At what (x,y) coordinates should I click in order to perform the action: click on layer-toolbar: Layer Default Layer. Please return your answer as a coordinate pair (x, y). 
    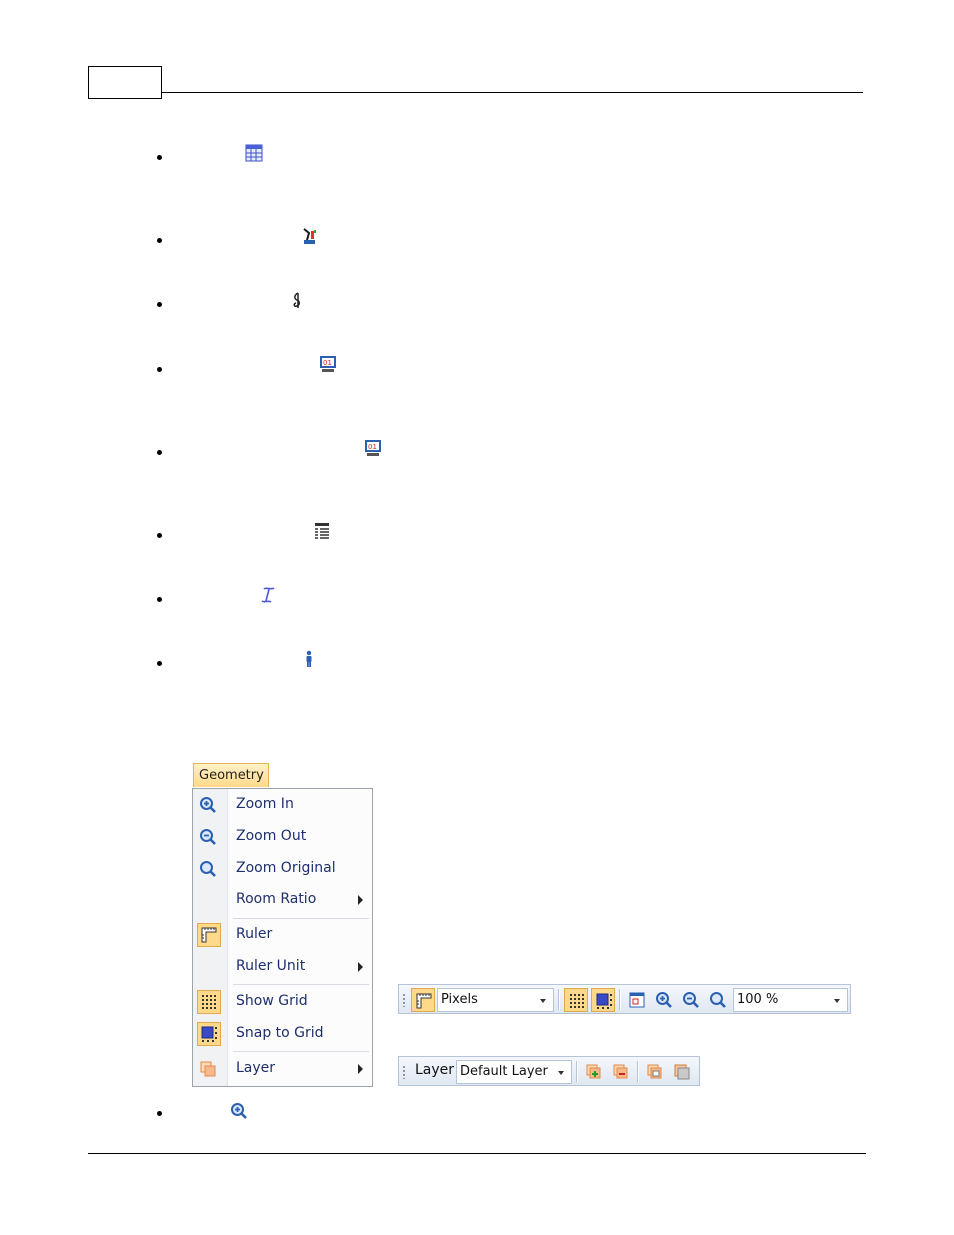
    Looking at the image, I should click on (549, 1071).